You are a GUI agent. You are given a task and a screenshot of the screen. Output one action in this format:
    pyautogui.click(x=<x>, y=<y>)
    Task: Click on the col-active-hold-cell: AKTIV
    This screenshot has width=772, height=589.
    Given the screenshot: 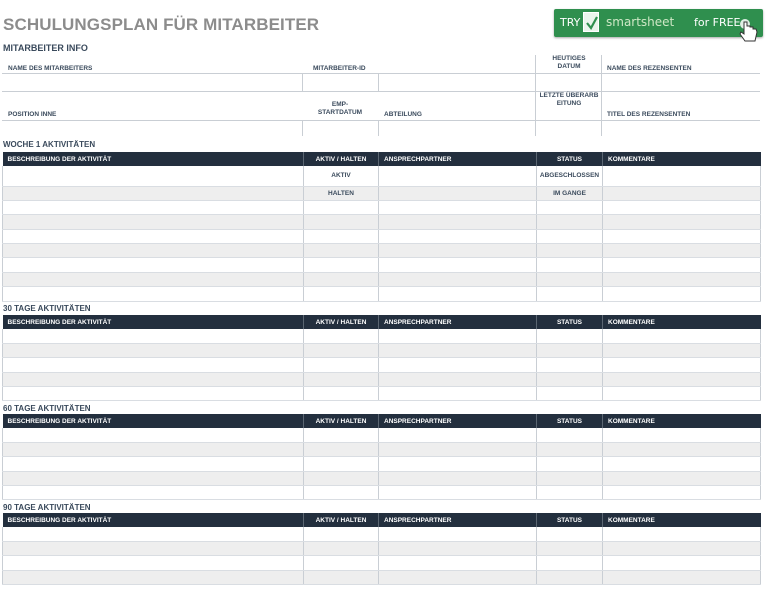 What is the action you would take?
    pyautogui.click(x=341, y=176)
    